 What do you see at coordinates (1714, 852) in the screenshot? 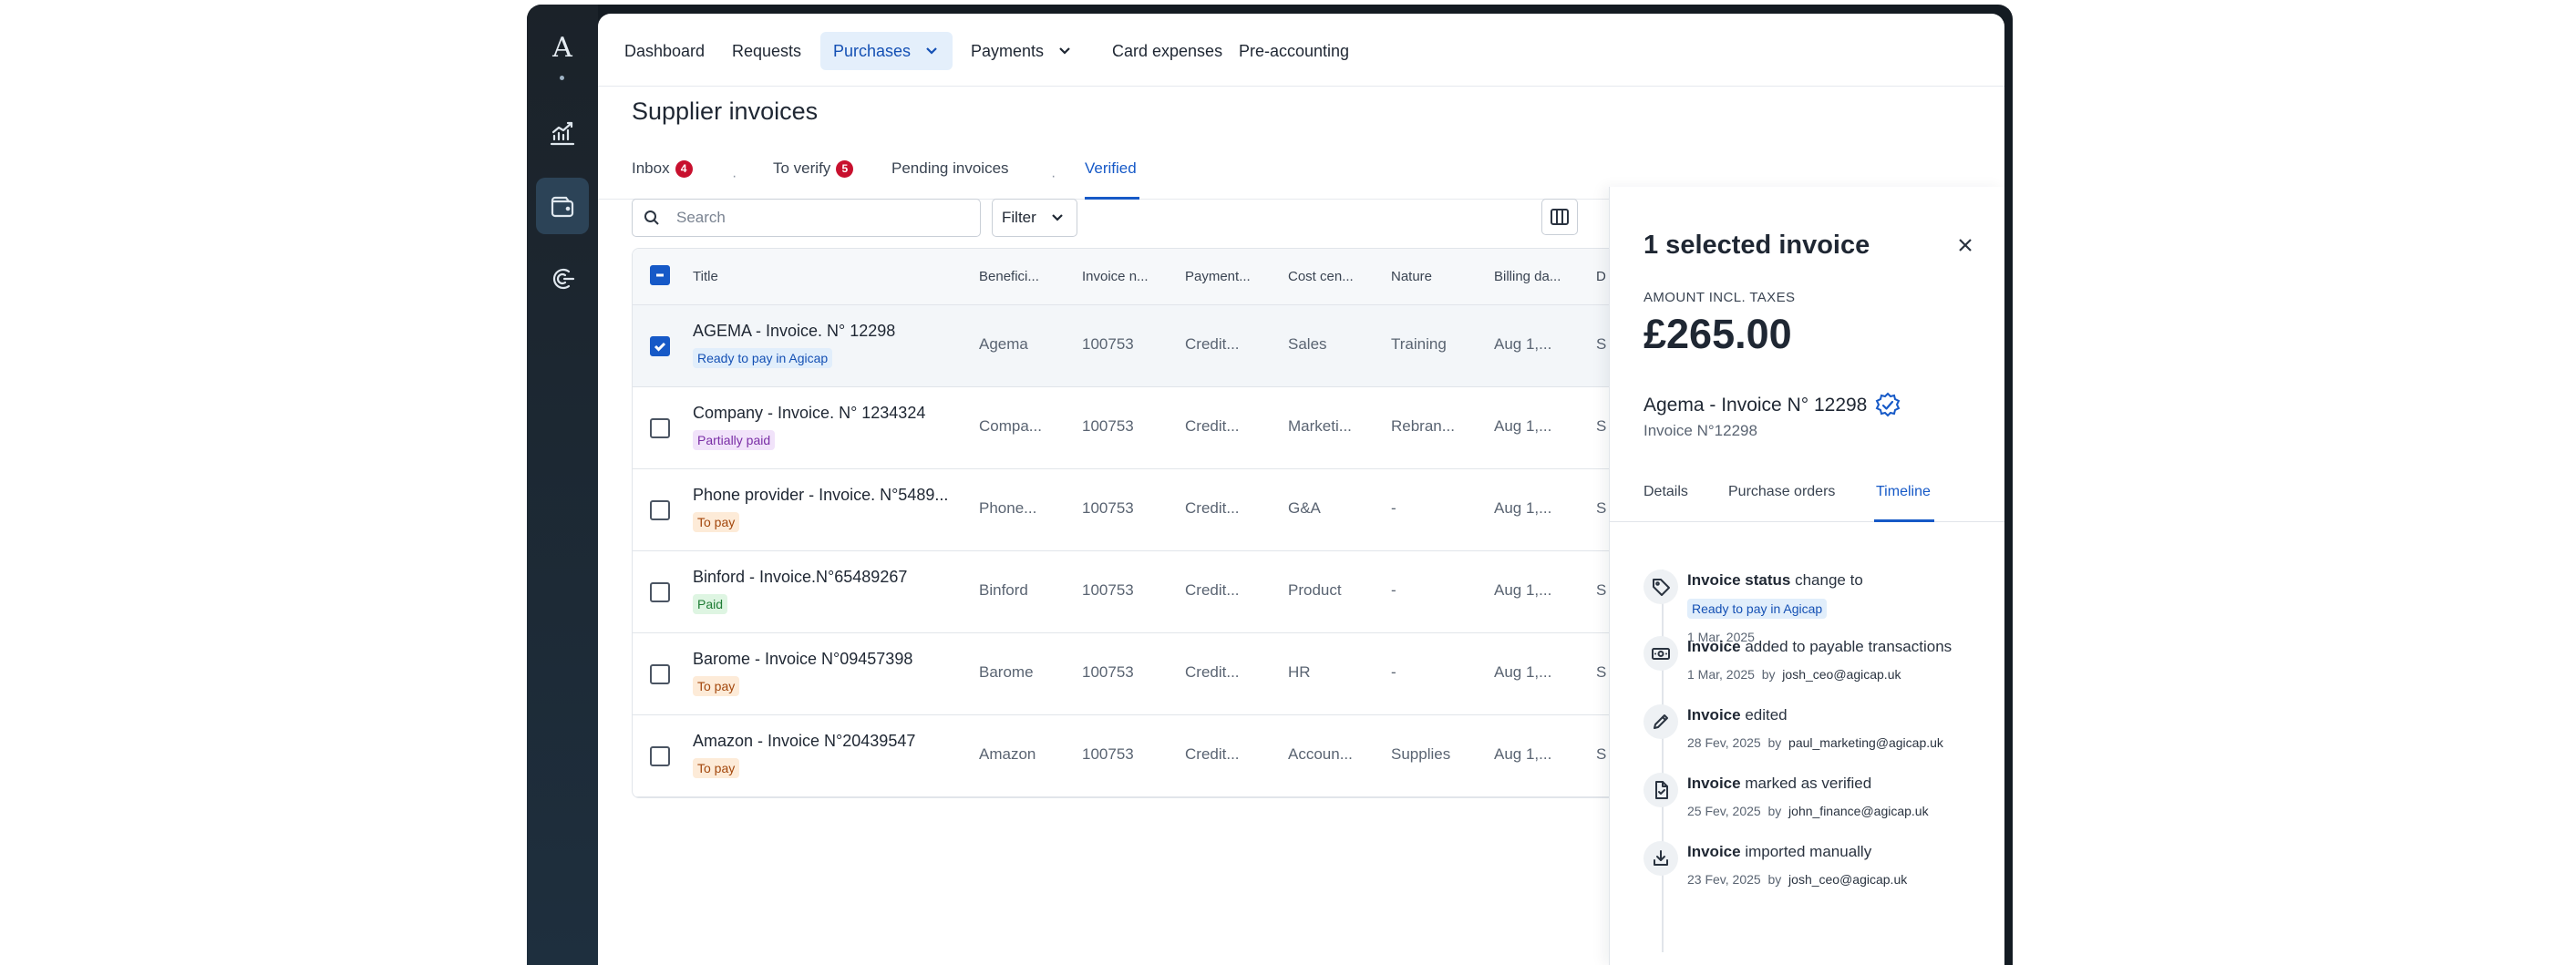
I see `timeline-subject: Invoice` at bounding box center [1714, 852].